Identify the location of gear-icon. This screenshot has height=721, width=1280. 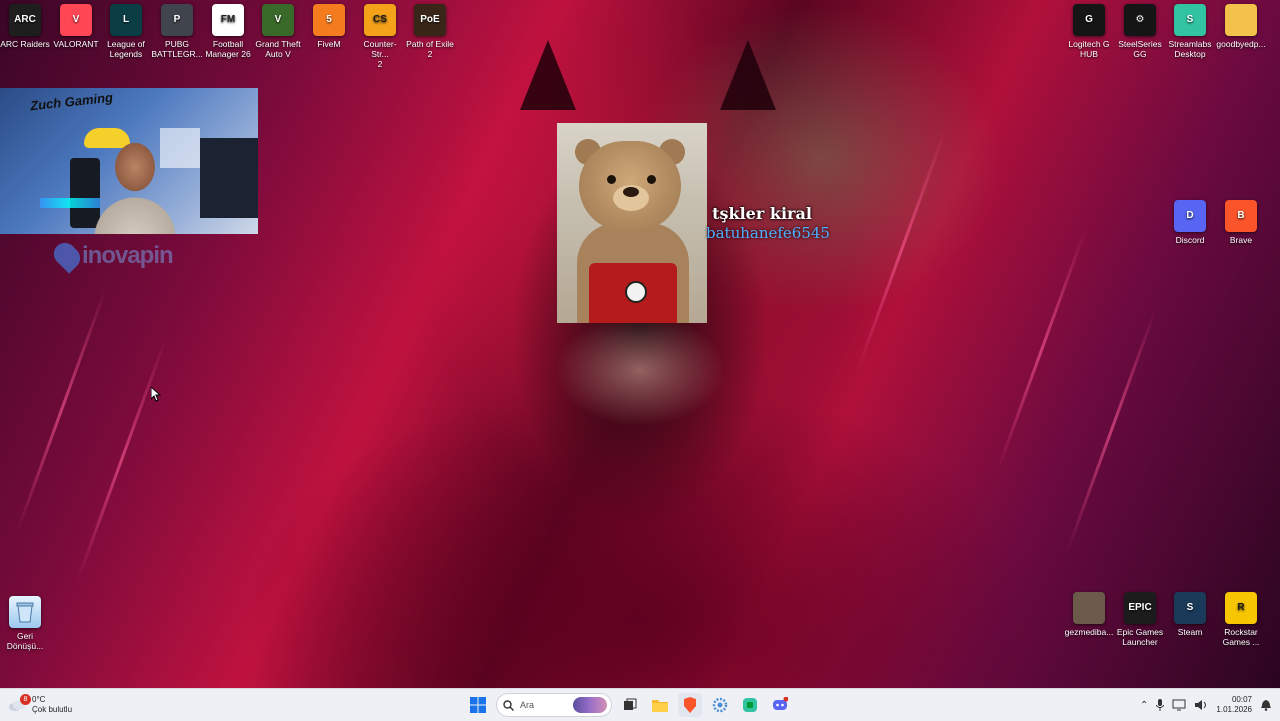
(720, 705).